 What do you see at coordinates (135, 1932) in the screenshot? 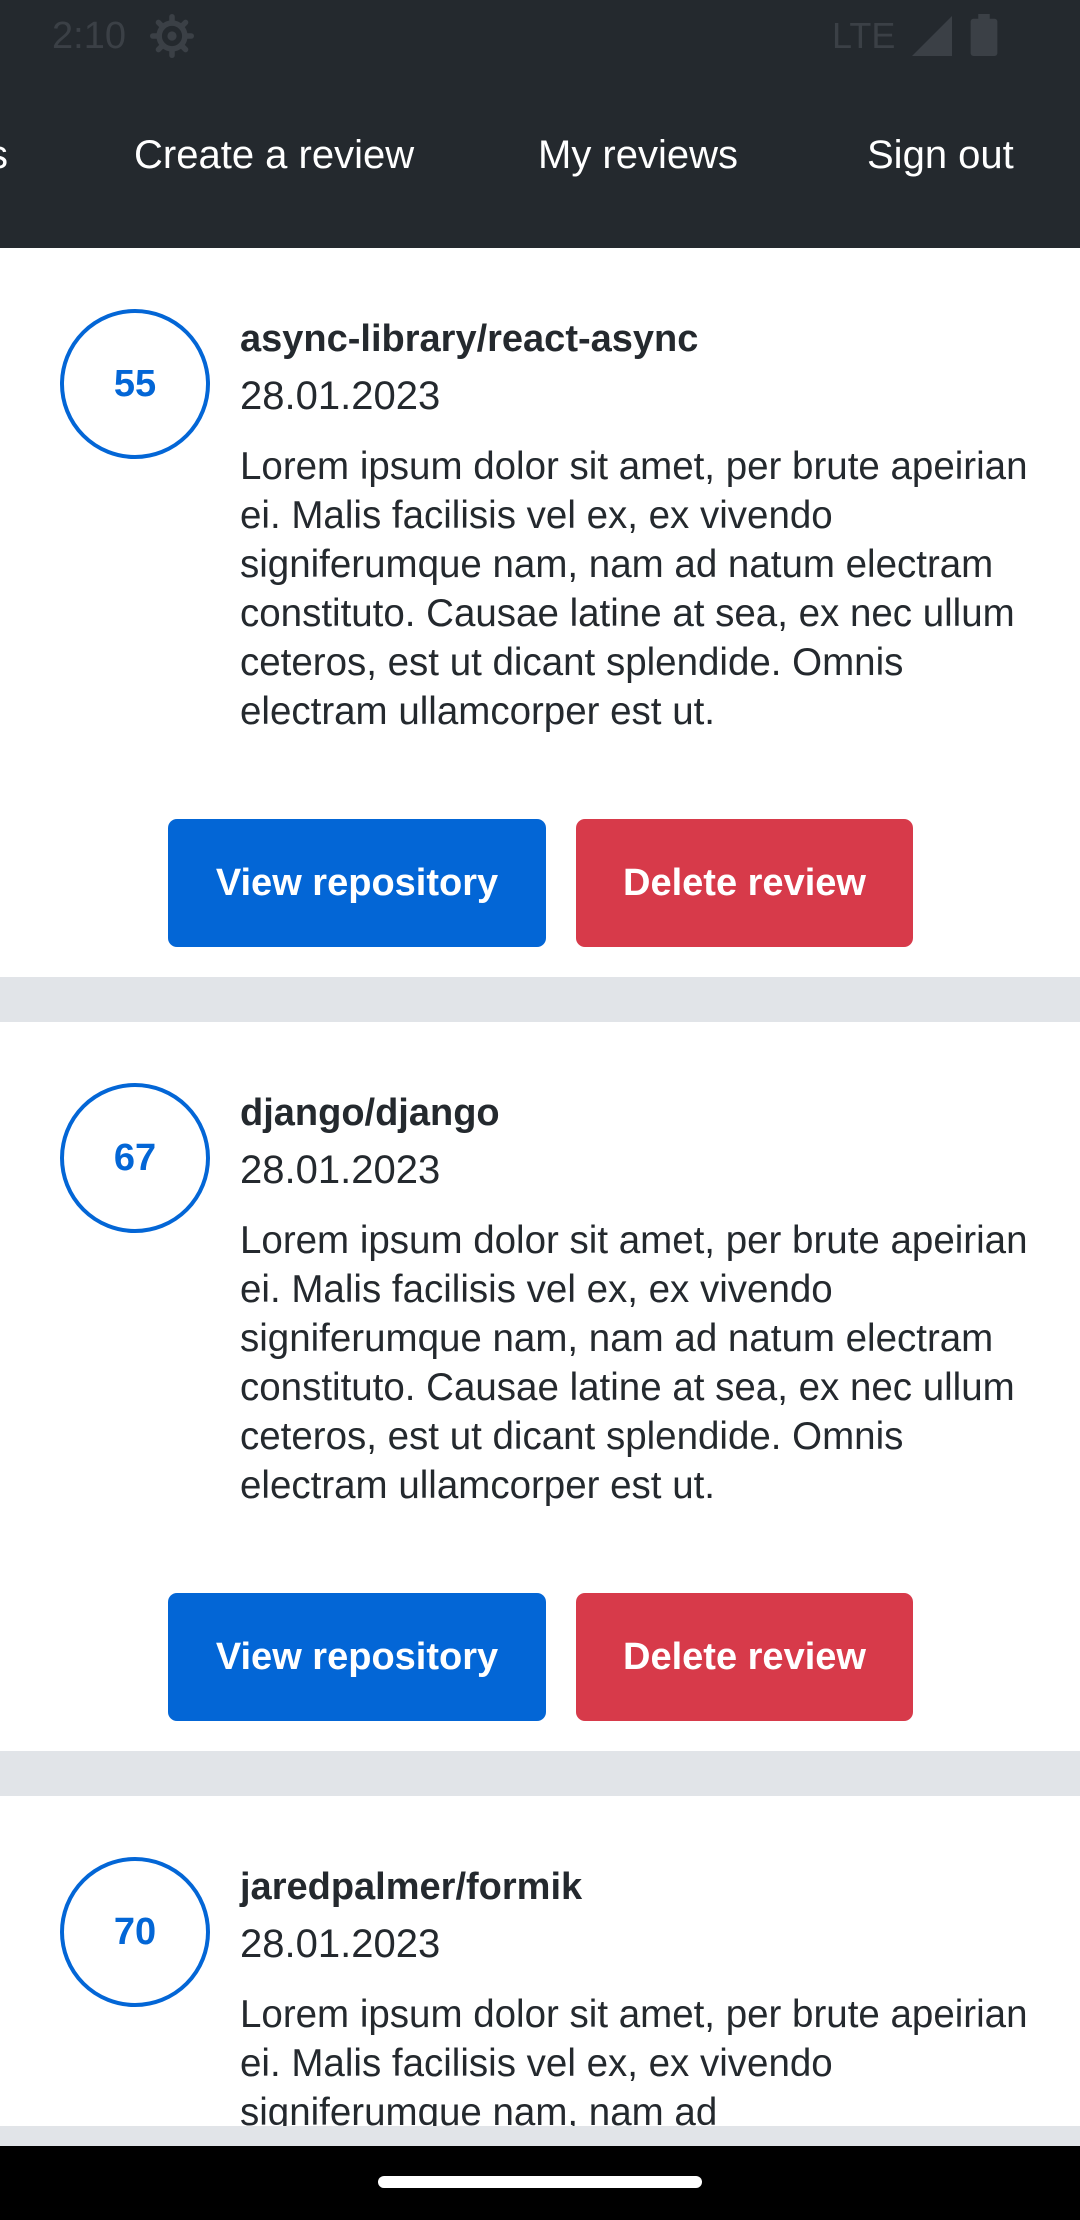
I see `rating-badge: 70` at bounding box center [135, 1932].